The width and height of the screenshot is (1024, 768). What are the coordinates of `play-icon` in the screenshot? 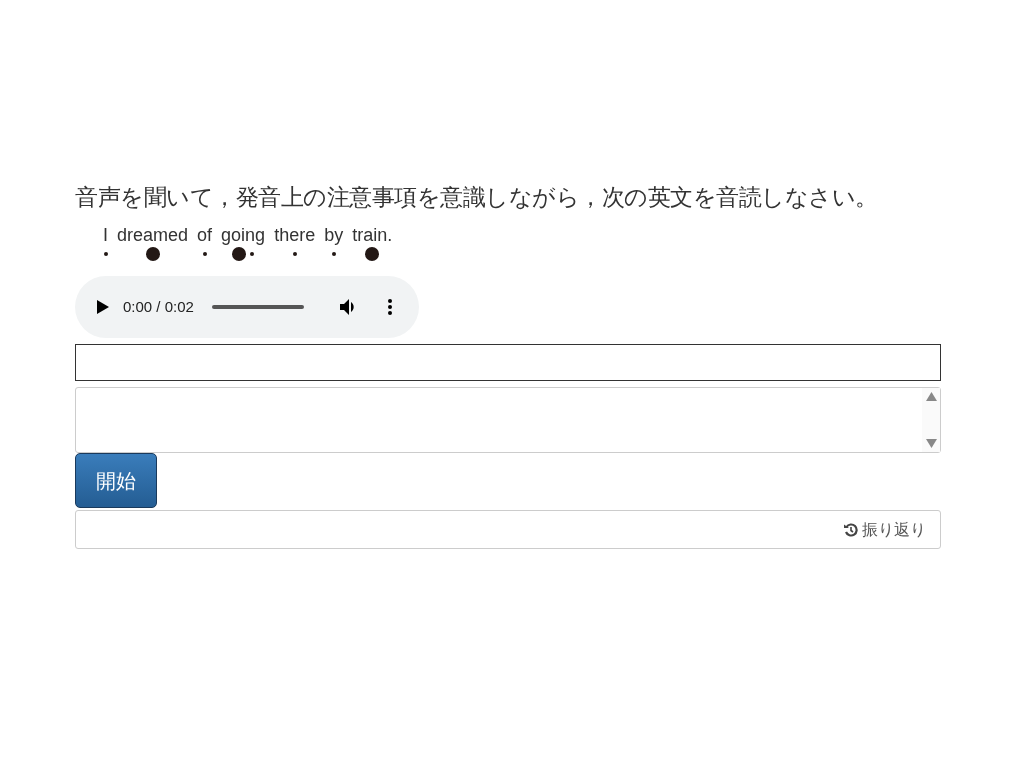 It's located at (103, 307).